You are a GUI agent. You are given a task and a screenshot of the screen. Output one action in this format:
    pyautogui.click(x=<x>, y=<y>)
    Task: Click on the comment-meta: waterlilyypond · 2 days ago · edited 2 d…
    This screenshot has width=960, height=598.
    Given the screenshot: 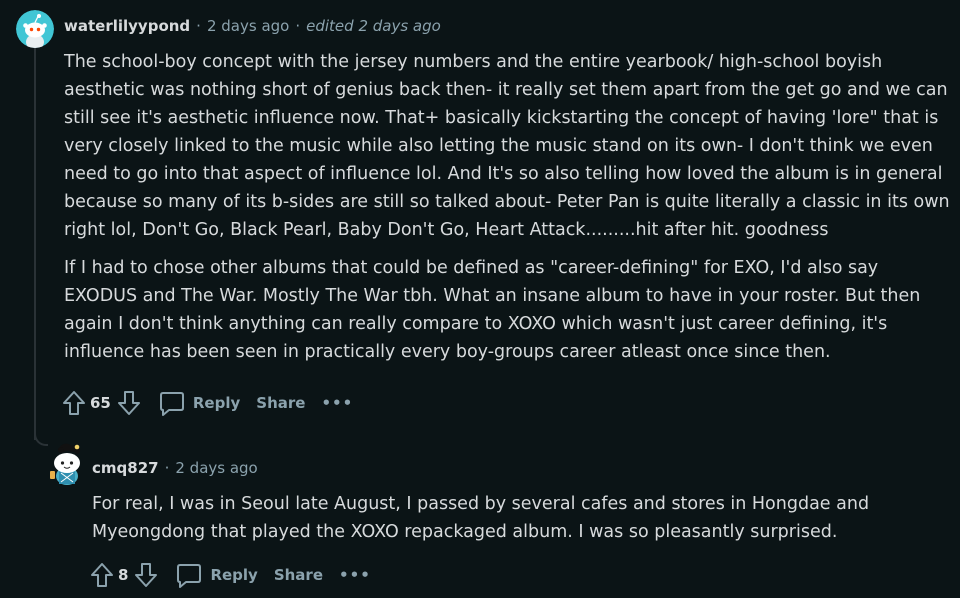 What is the action you would take?
    pyautogui.click(x=252, y=26)
    